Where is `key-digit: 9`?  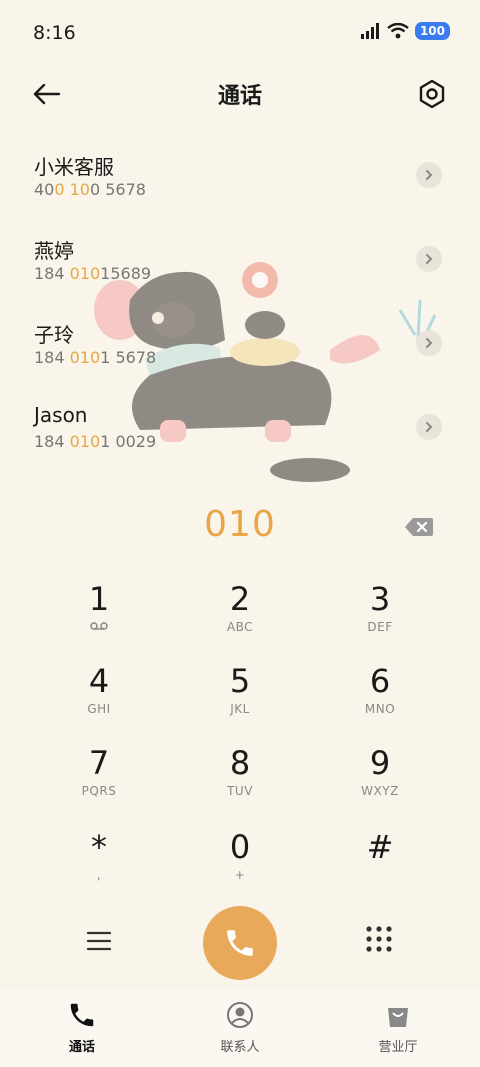 key-digit: 9 is located at coordinates (380, 763).